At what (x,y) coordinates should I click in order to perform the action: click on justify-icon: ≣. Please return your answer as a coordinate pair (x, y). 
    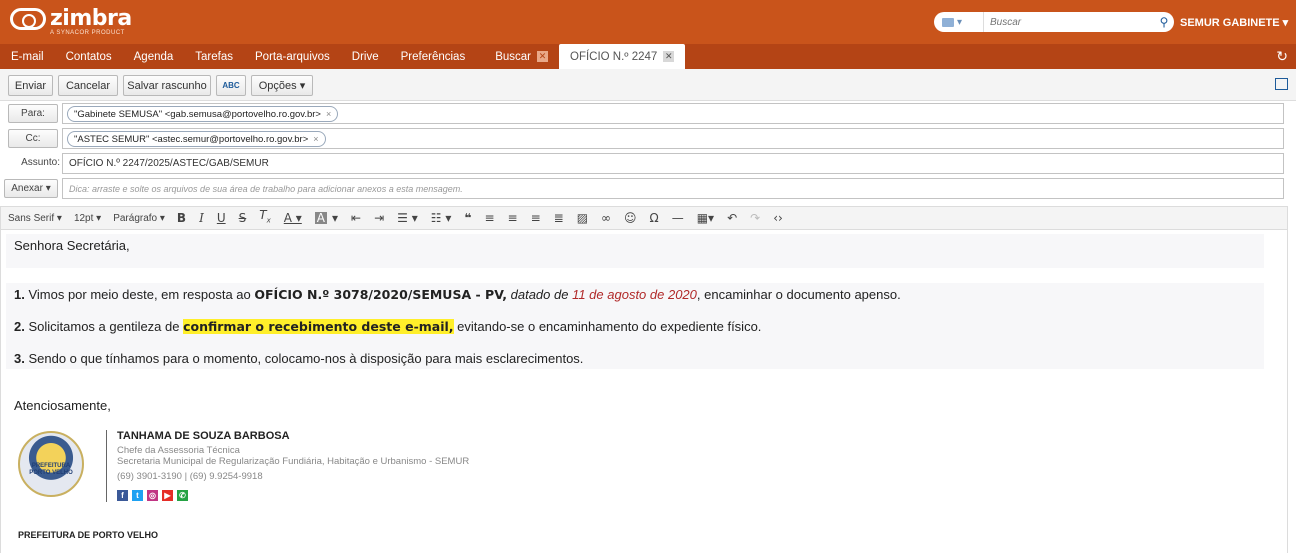
    Looking at the image, I should click on (559, 218).